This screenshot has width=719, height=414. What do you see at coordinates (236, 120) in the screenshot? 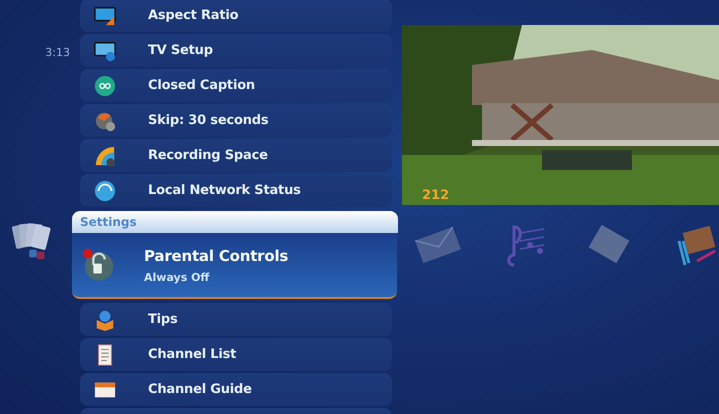
I see `menu-item: Skip: 30 seconds` at bounding box center [236, 120].